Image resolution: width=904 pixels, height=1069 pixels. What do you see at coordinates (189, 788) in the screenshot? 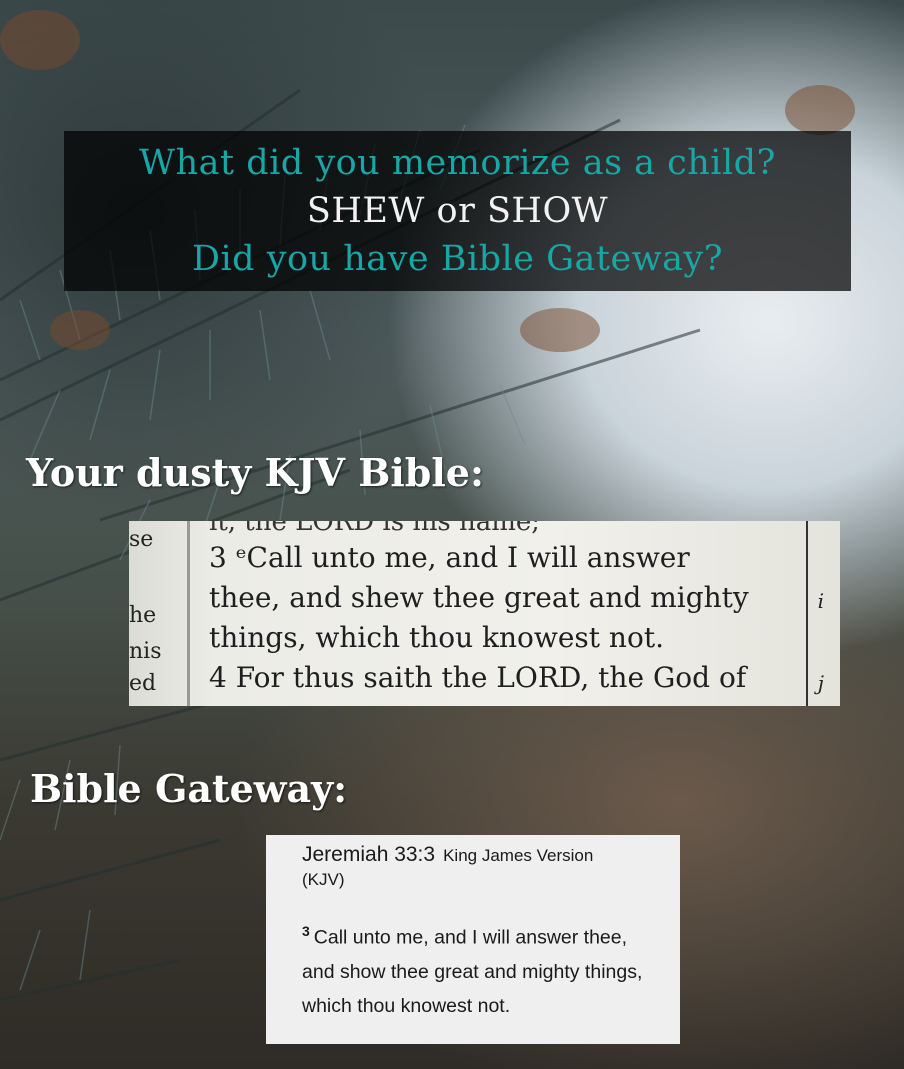
I see `bible-gateway-label: Bible Gateway:` at bounding box center [189, 788].